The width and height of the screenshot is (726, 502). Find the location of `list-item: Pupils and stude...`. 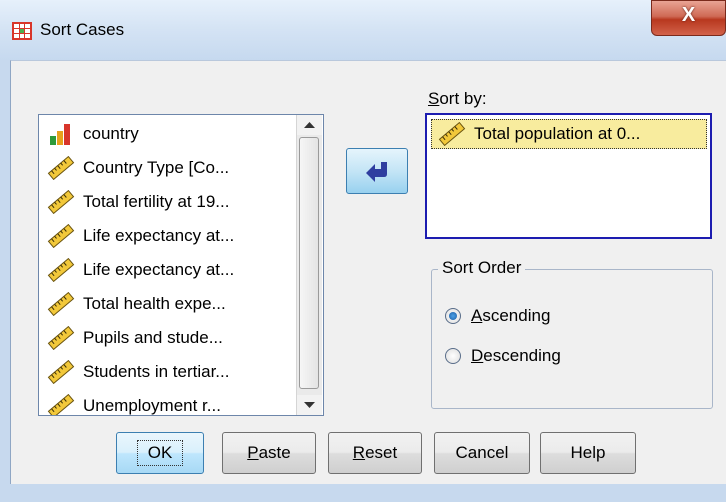

list-item: Pupils and stude... is located at coordinates (135, 338).